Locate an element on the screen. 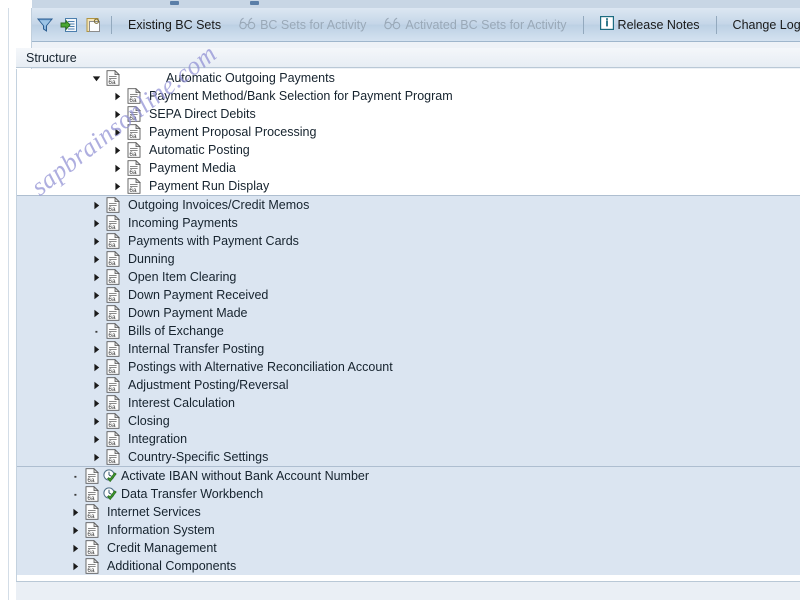 This screenshot has width=800, height=600. tree-row-label: Payment Media is located at coordinates (192, 168).